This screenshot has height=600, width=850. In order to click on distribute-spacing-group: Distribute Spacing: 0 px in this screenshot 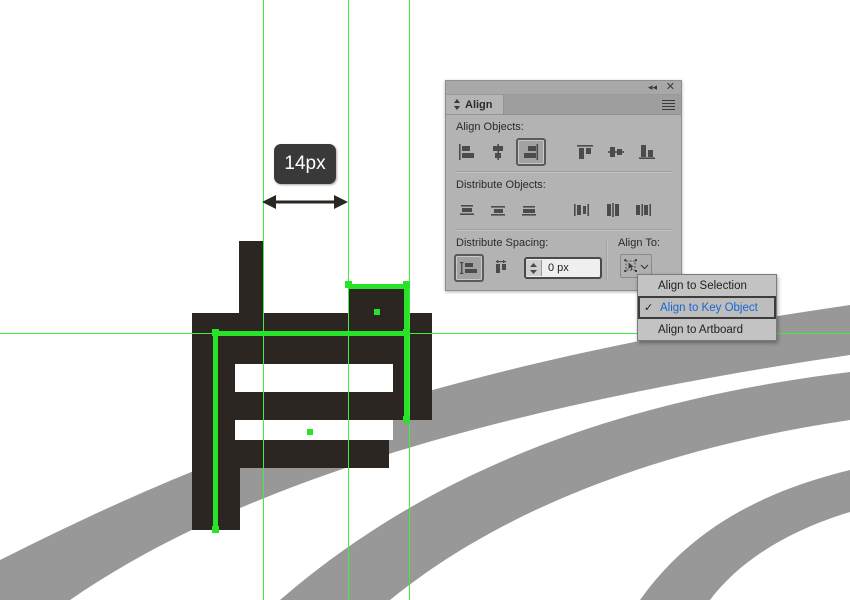, I will do `click(526, 259)`.